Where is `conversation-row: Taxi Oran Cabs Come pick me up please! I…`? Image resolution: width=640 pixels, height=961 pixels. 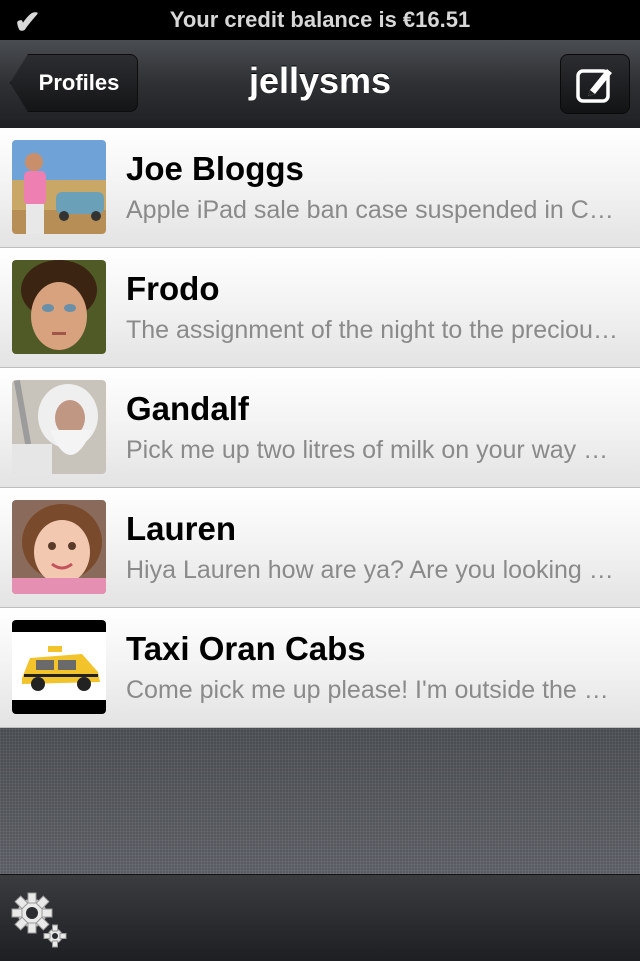 conversation-row: Taxi Oran Cabs Come pick me up please! I… is located at coordinates (320, 668).